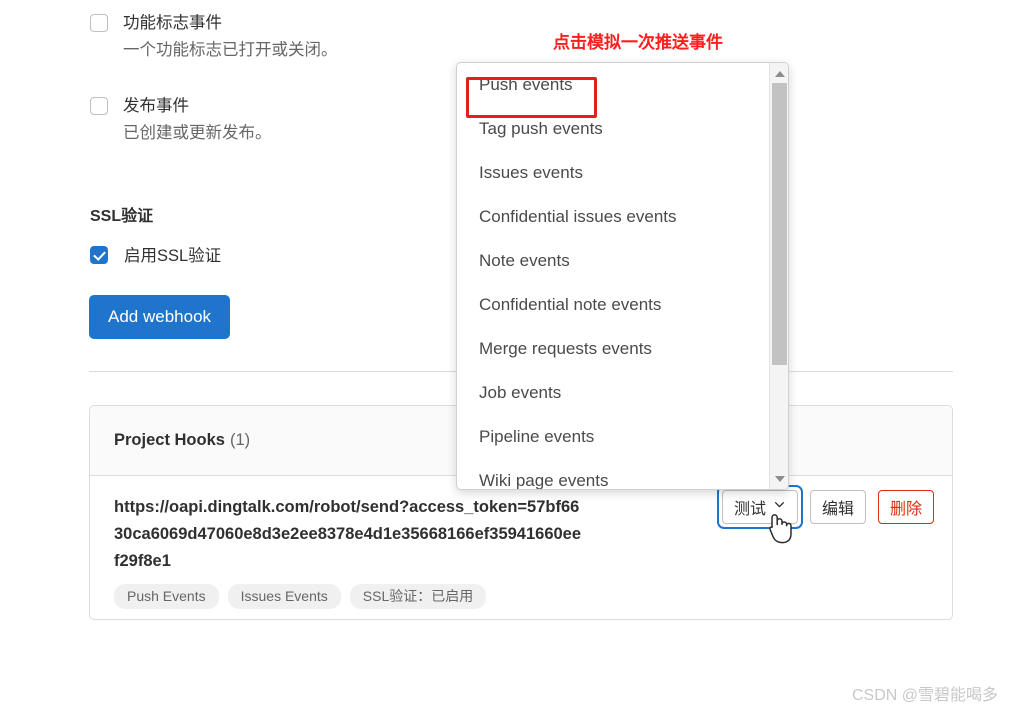  I want to click on status-badge: SSL验证：已启用, so click(418, 596).